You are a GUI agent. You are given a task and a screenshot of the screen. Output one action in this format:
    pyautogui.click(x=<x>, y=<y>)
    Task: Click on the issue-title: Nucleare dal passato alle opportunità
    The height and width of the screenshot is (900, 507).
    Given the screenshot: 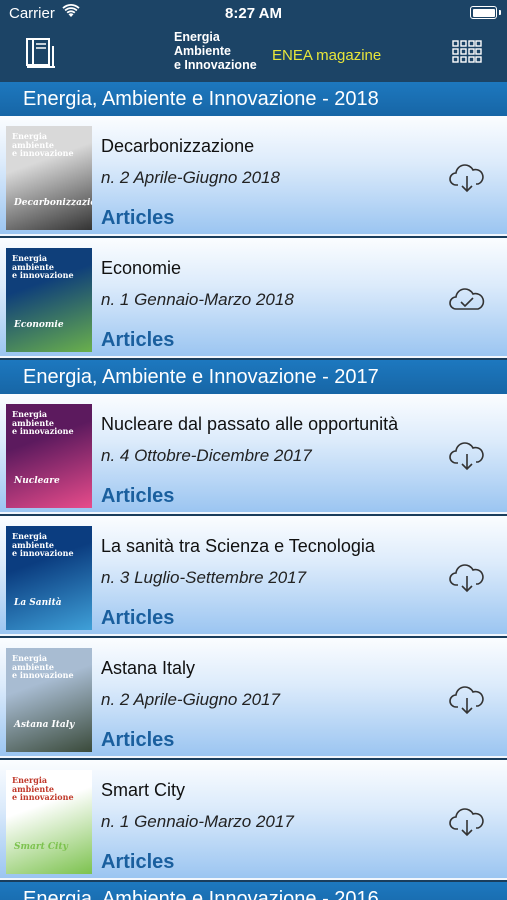 What is the action you would take?
    pyautogui.click(x=250, y=424)
    